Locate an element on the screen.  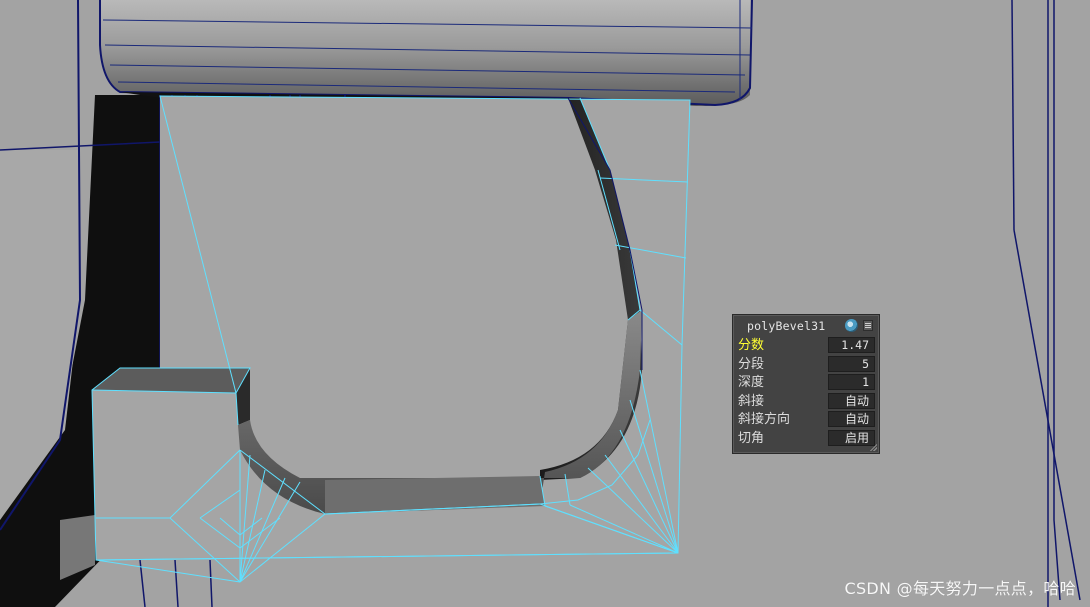
attribute-row-segments: 分段 5 is located at coordinates (806, 364).